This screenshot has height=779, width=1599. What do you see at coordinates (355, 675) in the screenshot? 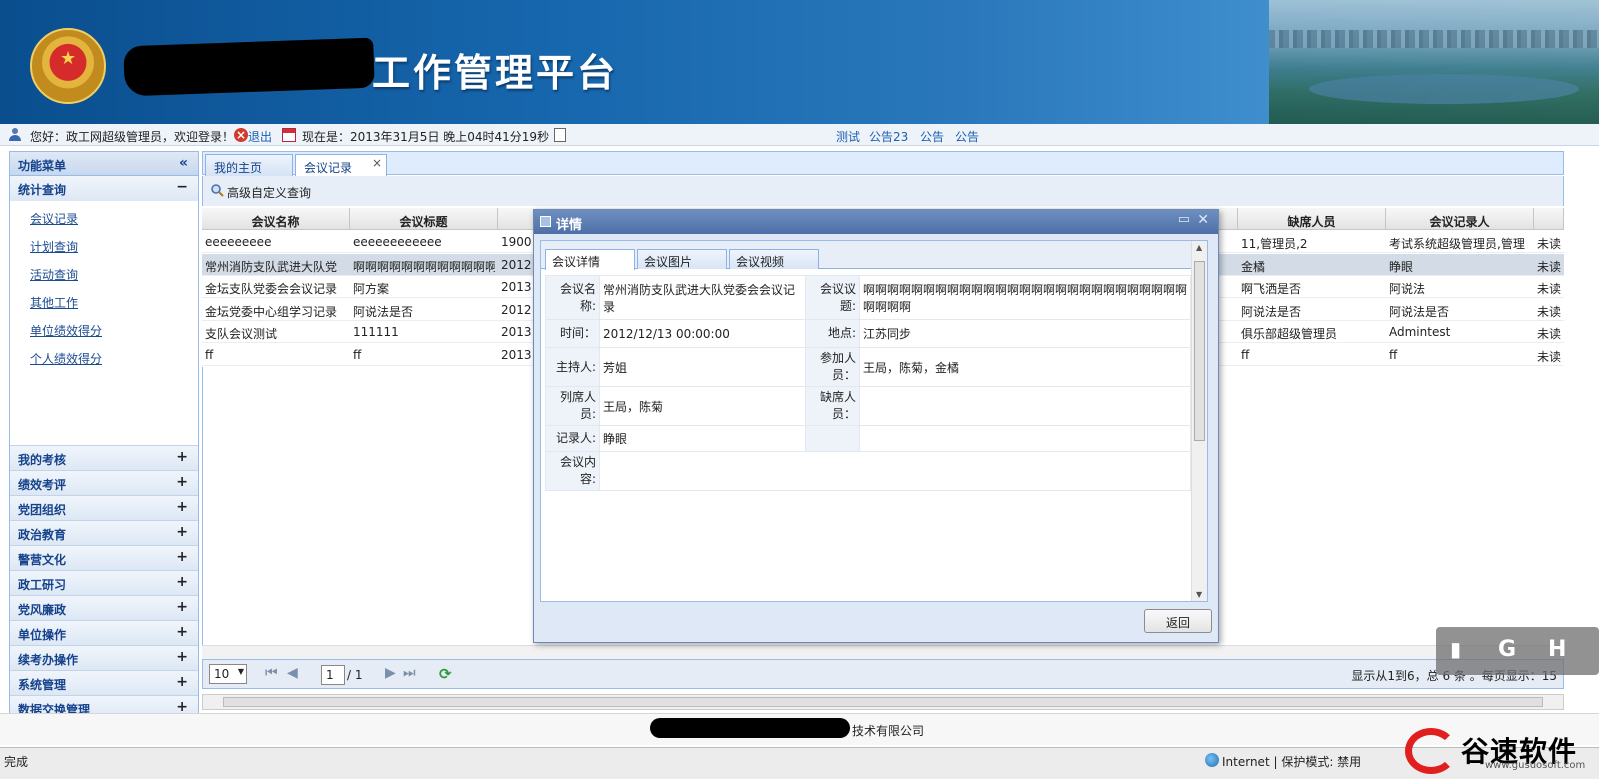
I see `total-pages: / 1` at bounding box center [355, 675].